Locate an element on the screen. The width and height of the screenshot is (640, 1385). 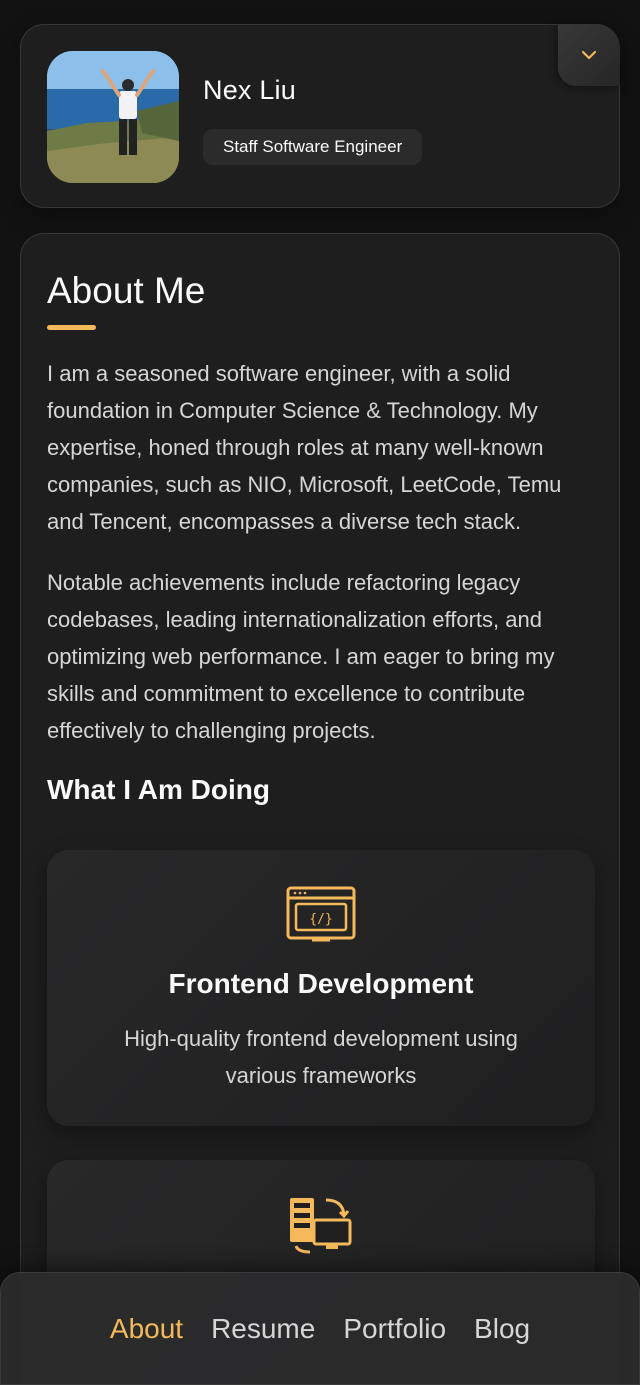
nav-resume: Resume is located at coordinates (263, 1329).